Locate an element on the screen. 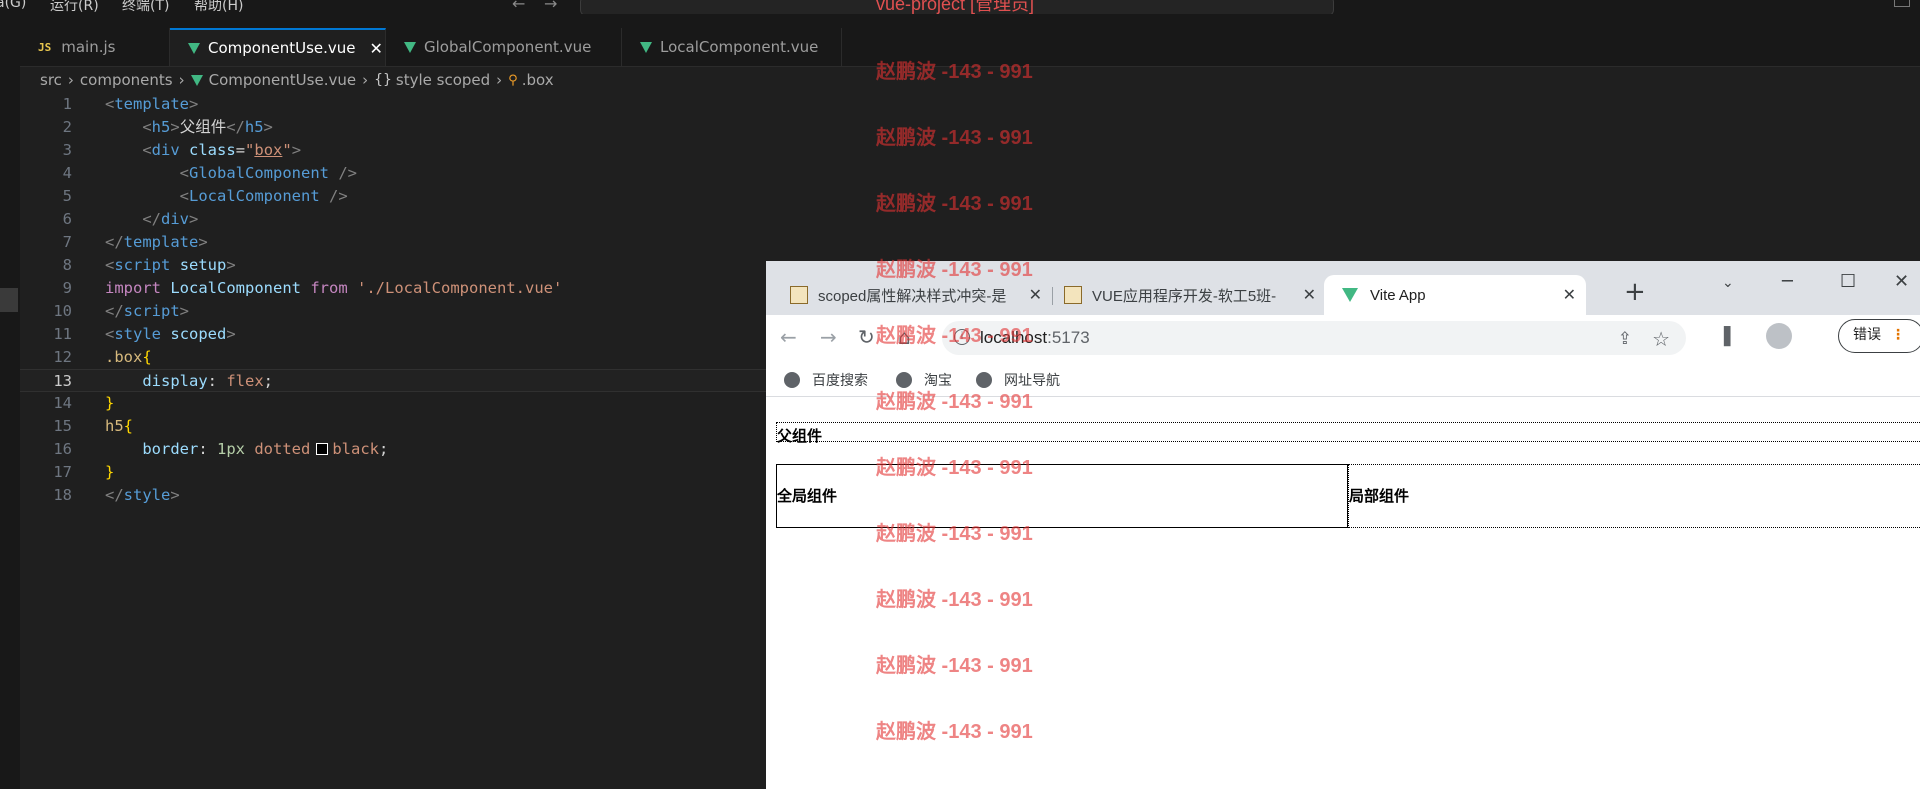 This screenshot has width=1920, height=789. tab-label: GlobalComponent.vue is located at coordinates (508, 47).